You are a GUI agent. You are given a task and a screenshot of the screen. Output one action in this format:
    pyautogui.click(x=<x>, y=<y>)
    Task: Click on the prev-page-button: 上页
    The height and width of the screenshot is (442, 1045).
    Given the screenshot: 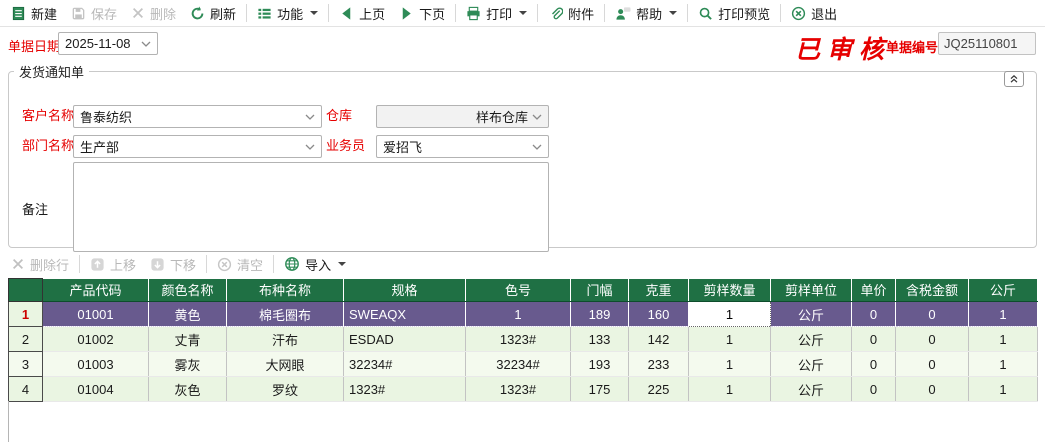 What is the action you would take?
    pyautogui.click(x=362, y=13)
    